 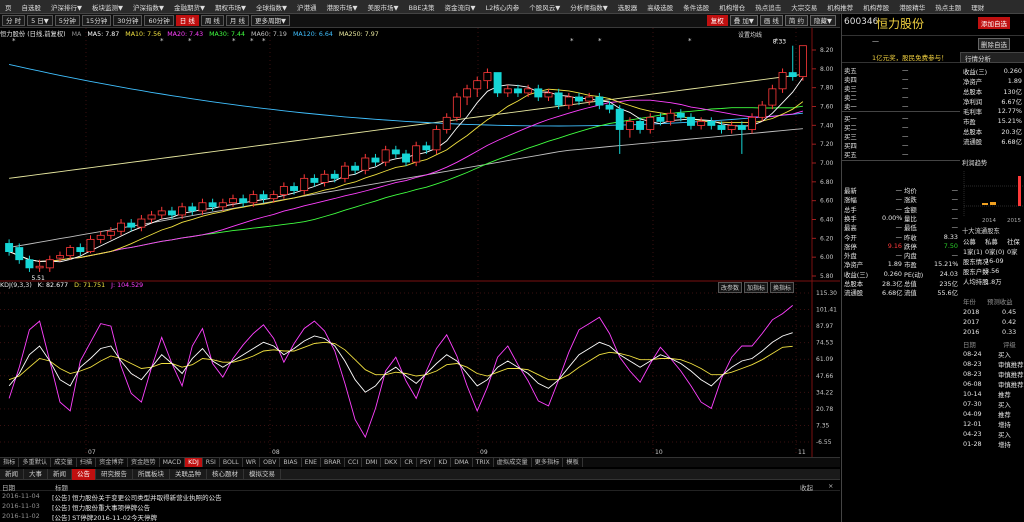 What do you see at coordinates (144, 462) in the screenshot?
I see `indicator-tab: 资金趋势` at bounding box center [144, 462].